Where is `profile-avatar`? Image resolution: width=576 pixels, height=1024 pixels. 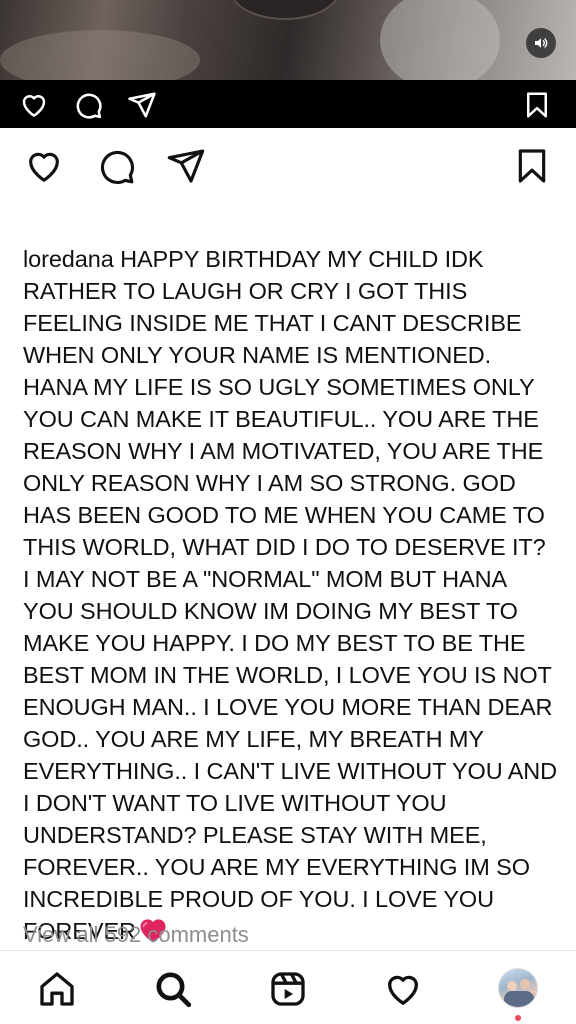 profile-avatar is located at coordinates (518, 988).